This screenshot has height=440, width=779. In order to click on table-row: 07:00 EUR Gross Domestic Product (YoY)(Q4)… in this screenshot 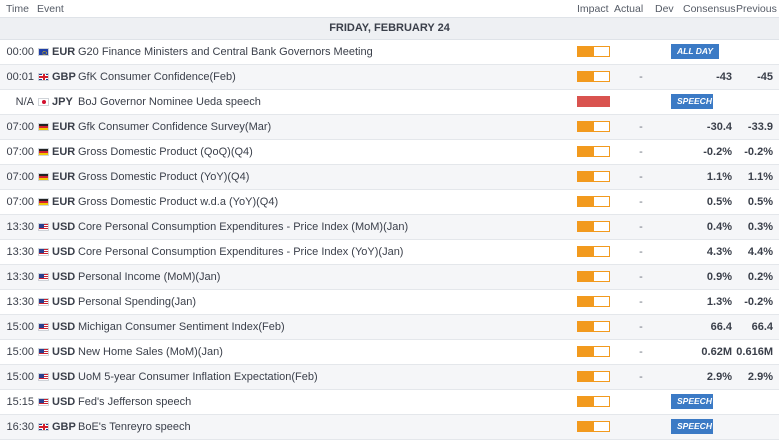, I will do `click(389, 177)`.